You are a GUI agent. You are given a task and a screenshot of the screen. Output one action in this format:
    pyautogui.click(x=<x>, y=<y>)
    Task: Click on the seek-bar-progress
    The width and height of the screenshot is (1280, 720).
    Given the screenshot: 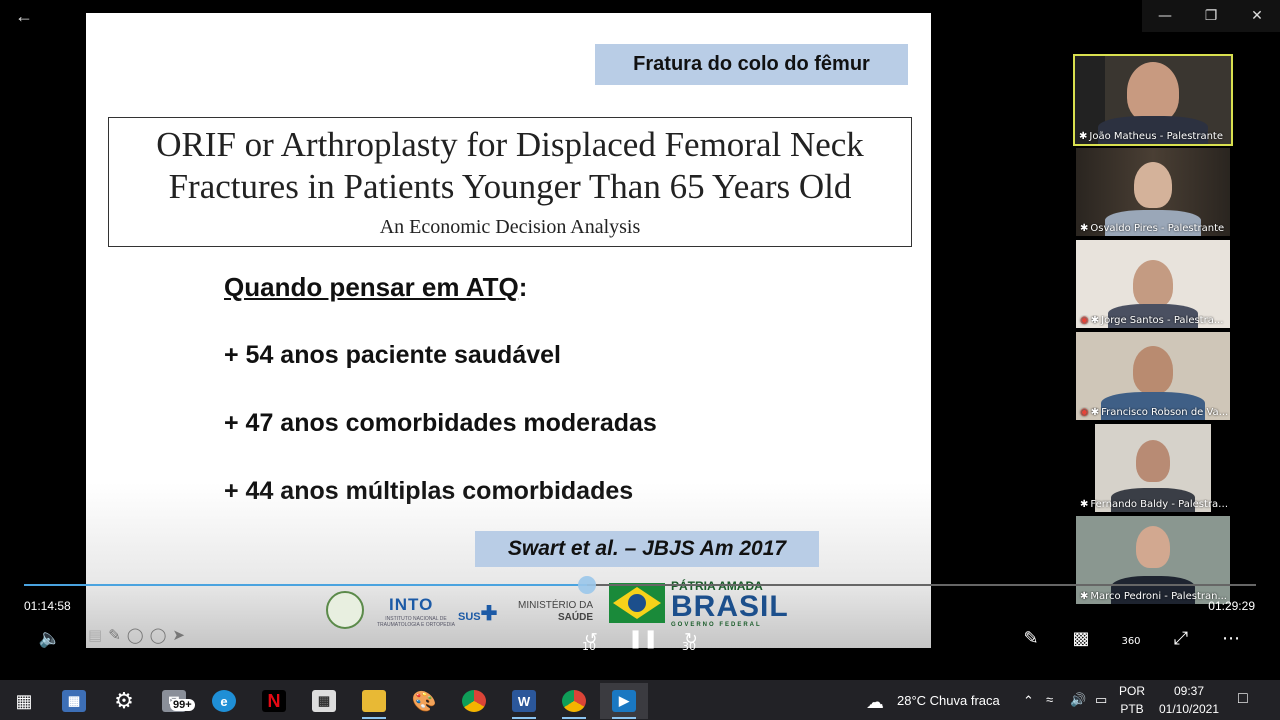 What is the action you would take?
    pyautogui.click(x=305, y=585)
    